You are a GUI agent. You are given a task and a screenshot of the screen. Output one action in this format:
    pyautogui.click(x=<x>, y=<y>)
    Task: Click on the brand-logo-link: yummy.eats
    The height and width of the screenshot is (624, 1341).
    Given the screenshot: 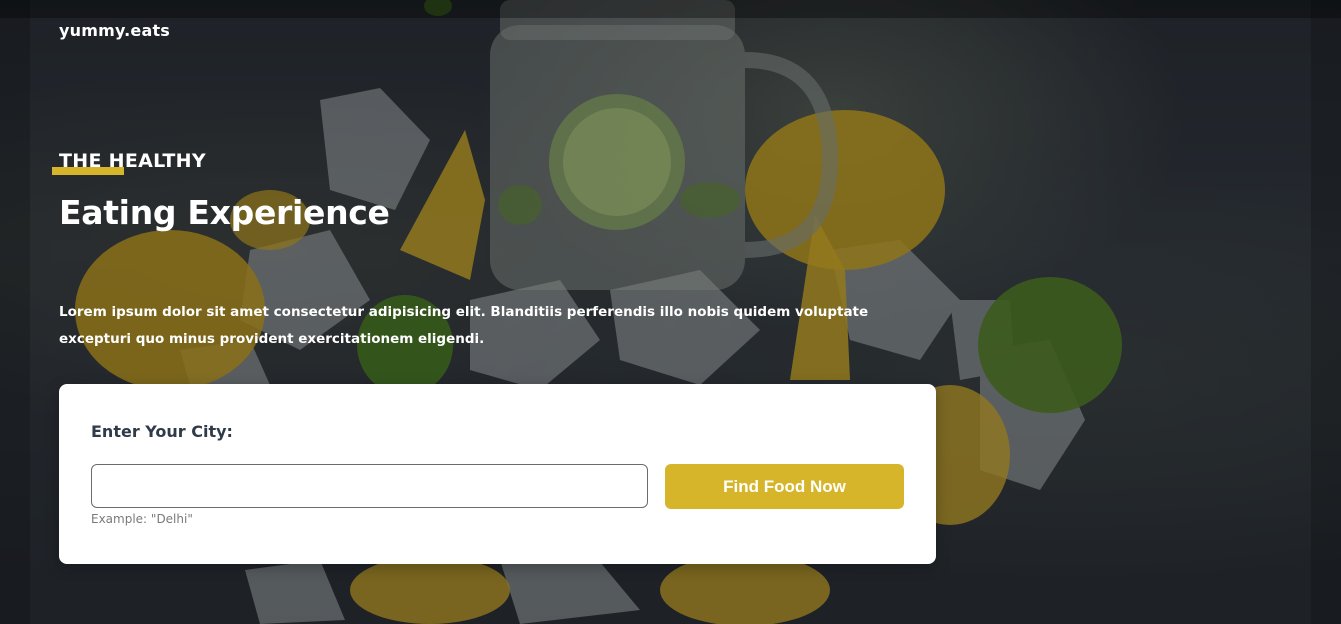 What is the action you would take?
    pyautogui.click(x=114, y=30)
    